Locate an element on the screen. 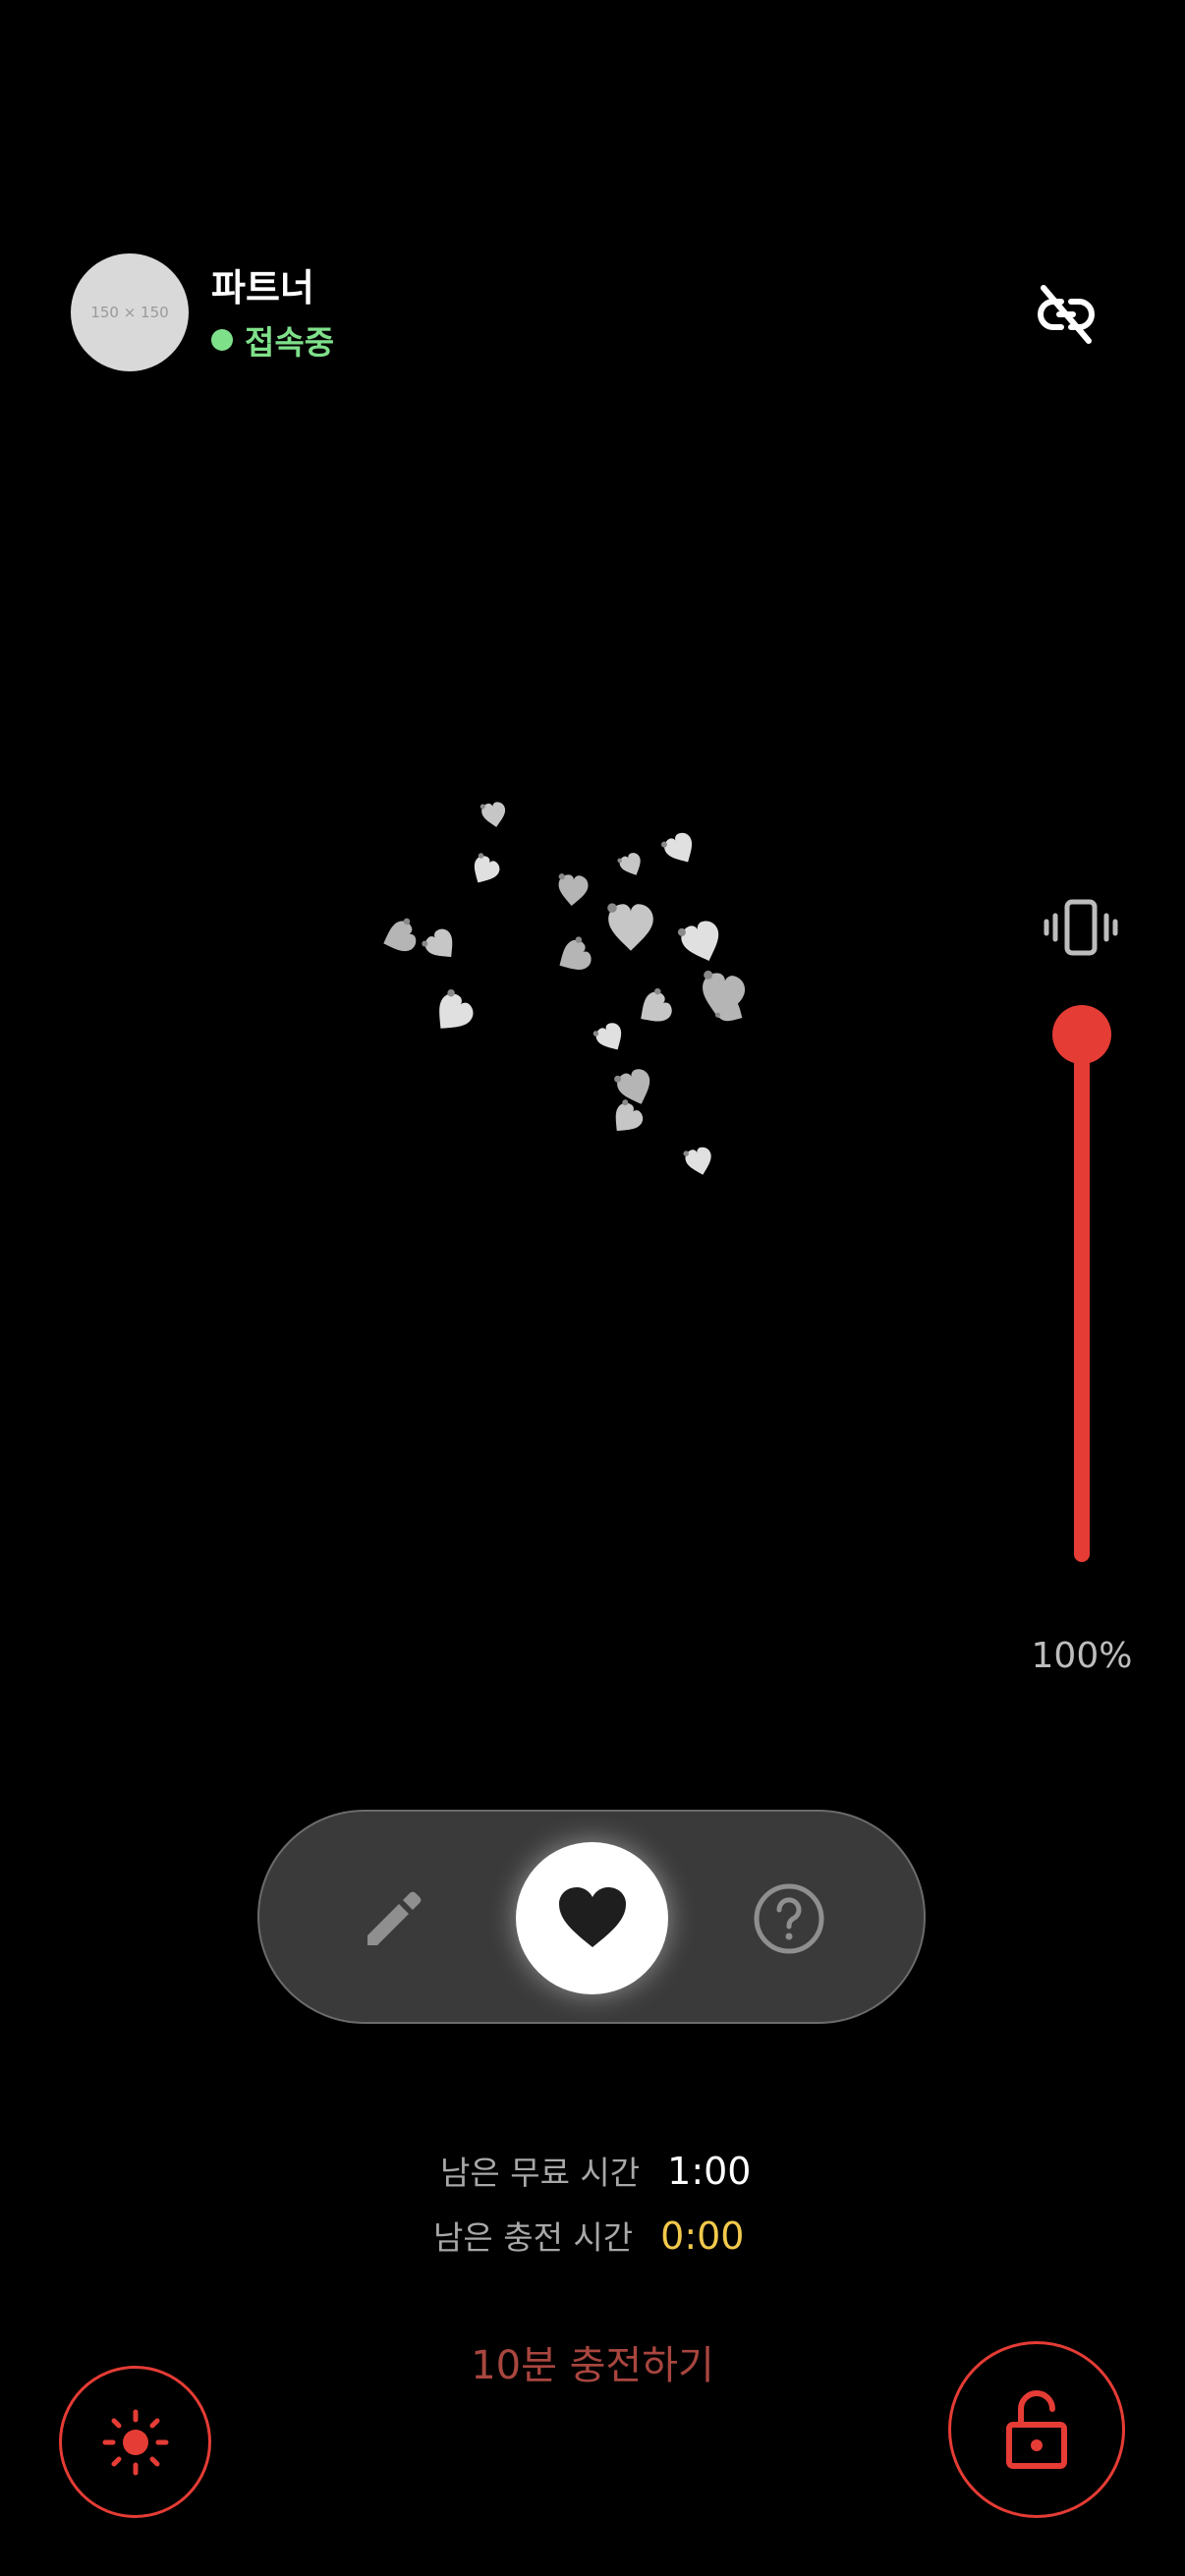 The height and width of the screenshot is (2576, 1185). help-icon is located at coordinates (789, 1918).